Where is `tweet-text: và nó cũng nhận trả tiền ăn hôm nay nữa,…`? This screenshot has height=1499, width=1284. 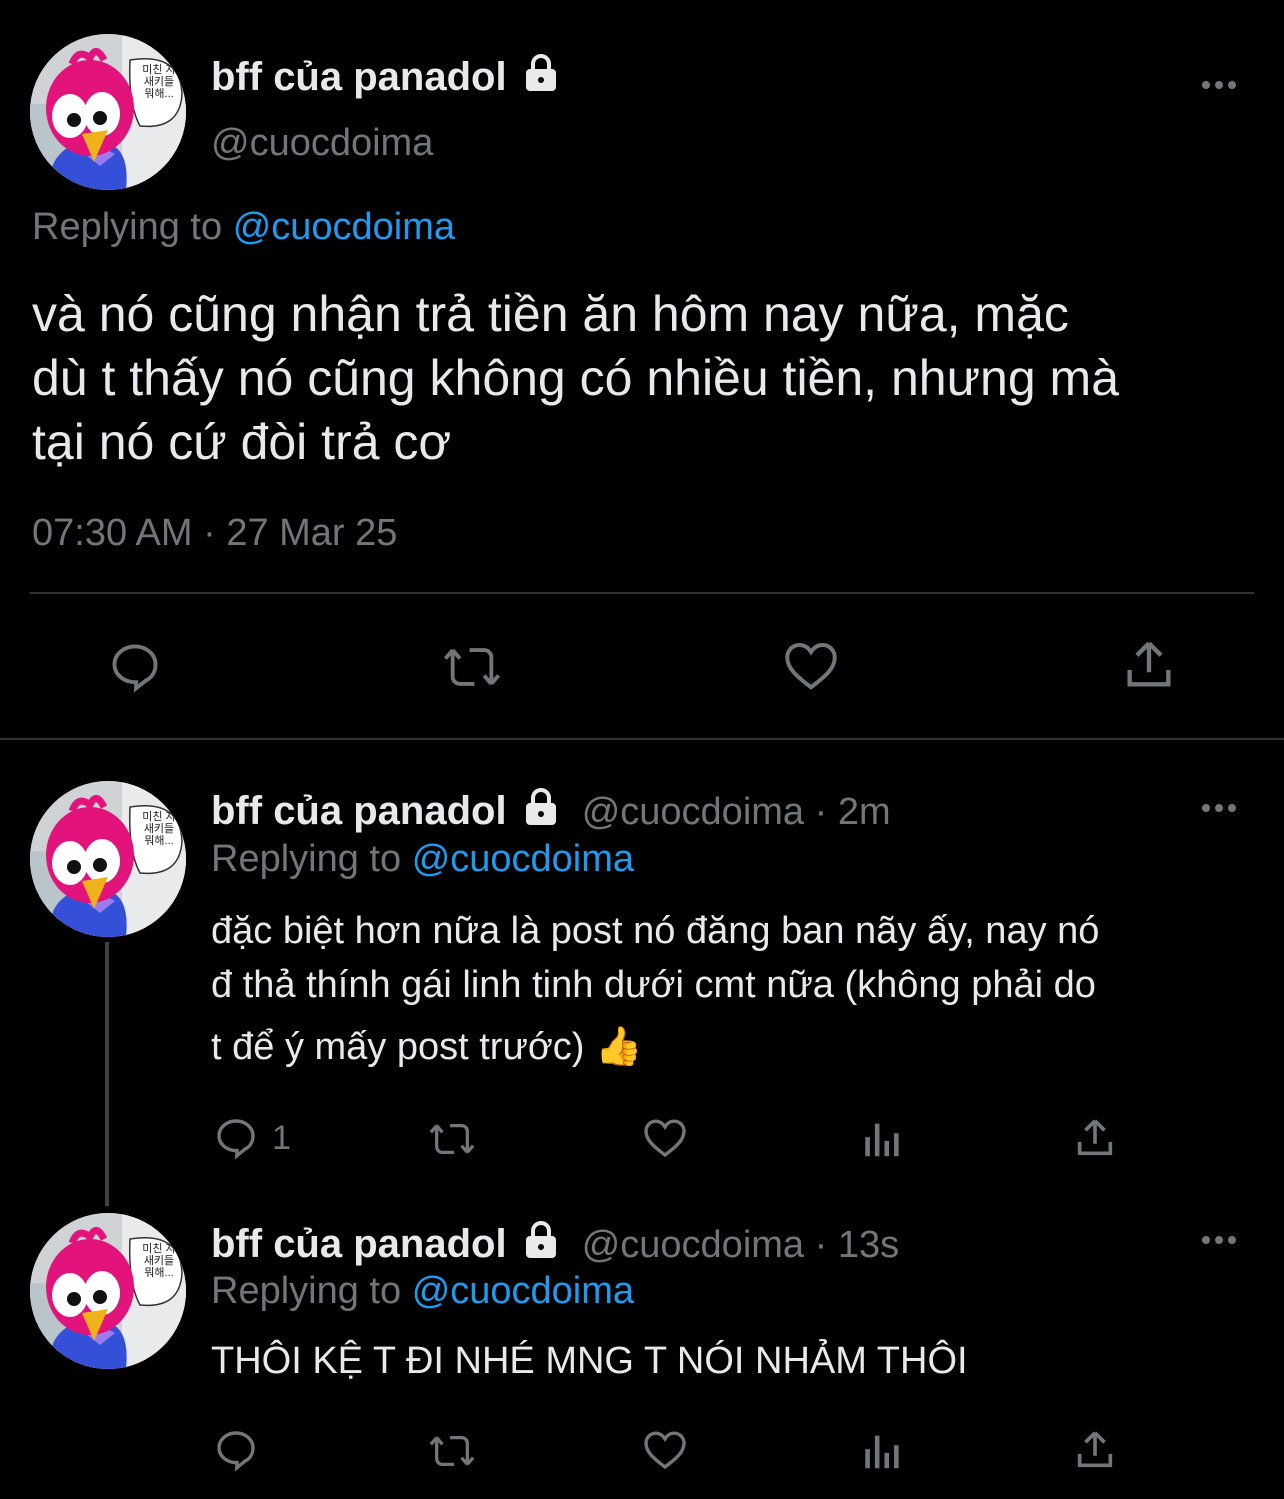 tweet-text: và nó cũng nhận trả tiền ăn hôm nay nữa,… is located at coordinates (576, 378).